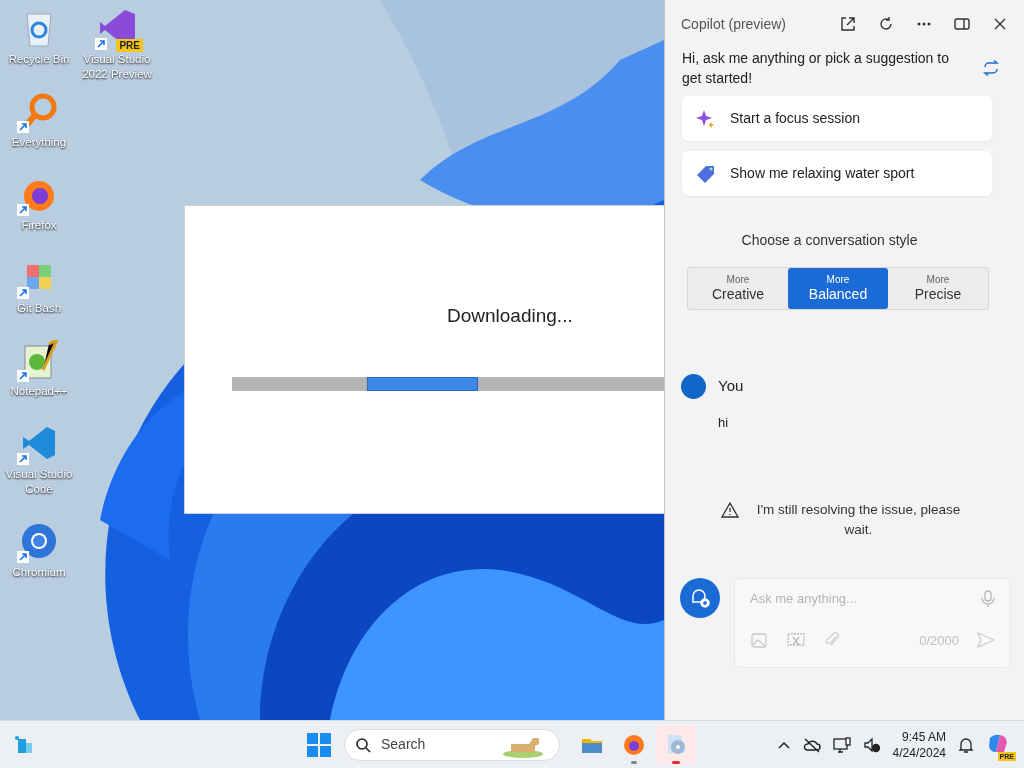 The image size is (1024, 768). Describe the element at coordinates (39, 308) in the screenshot. I see `desktop-icon-label: Git Bash` at that location.